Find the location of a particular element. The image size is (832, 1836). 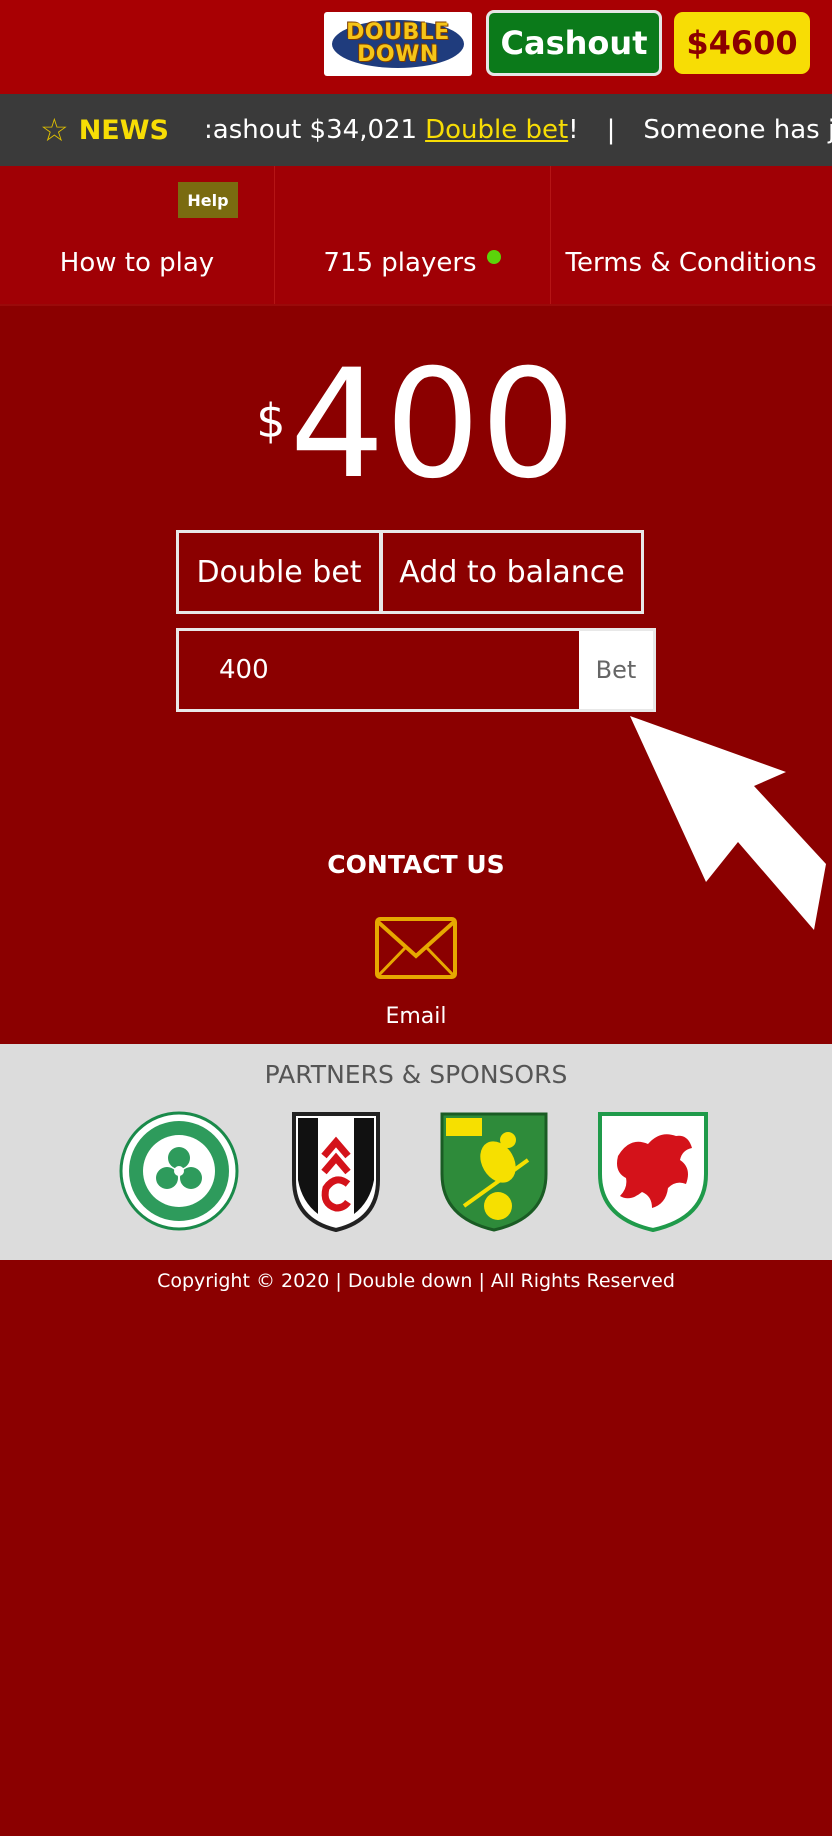

current-bet-amount: $ 400 is located at coordinates (416, 425).